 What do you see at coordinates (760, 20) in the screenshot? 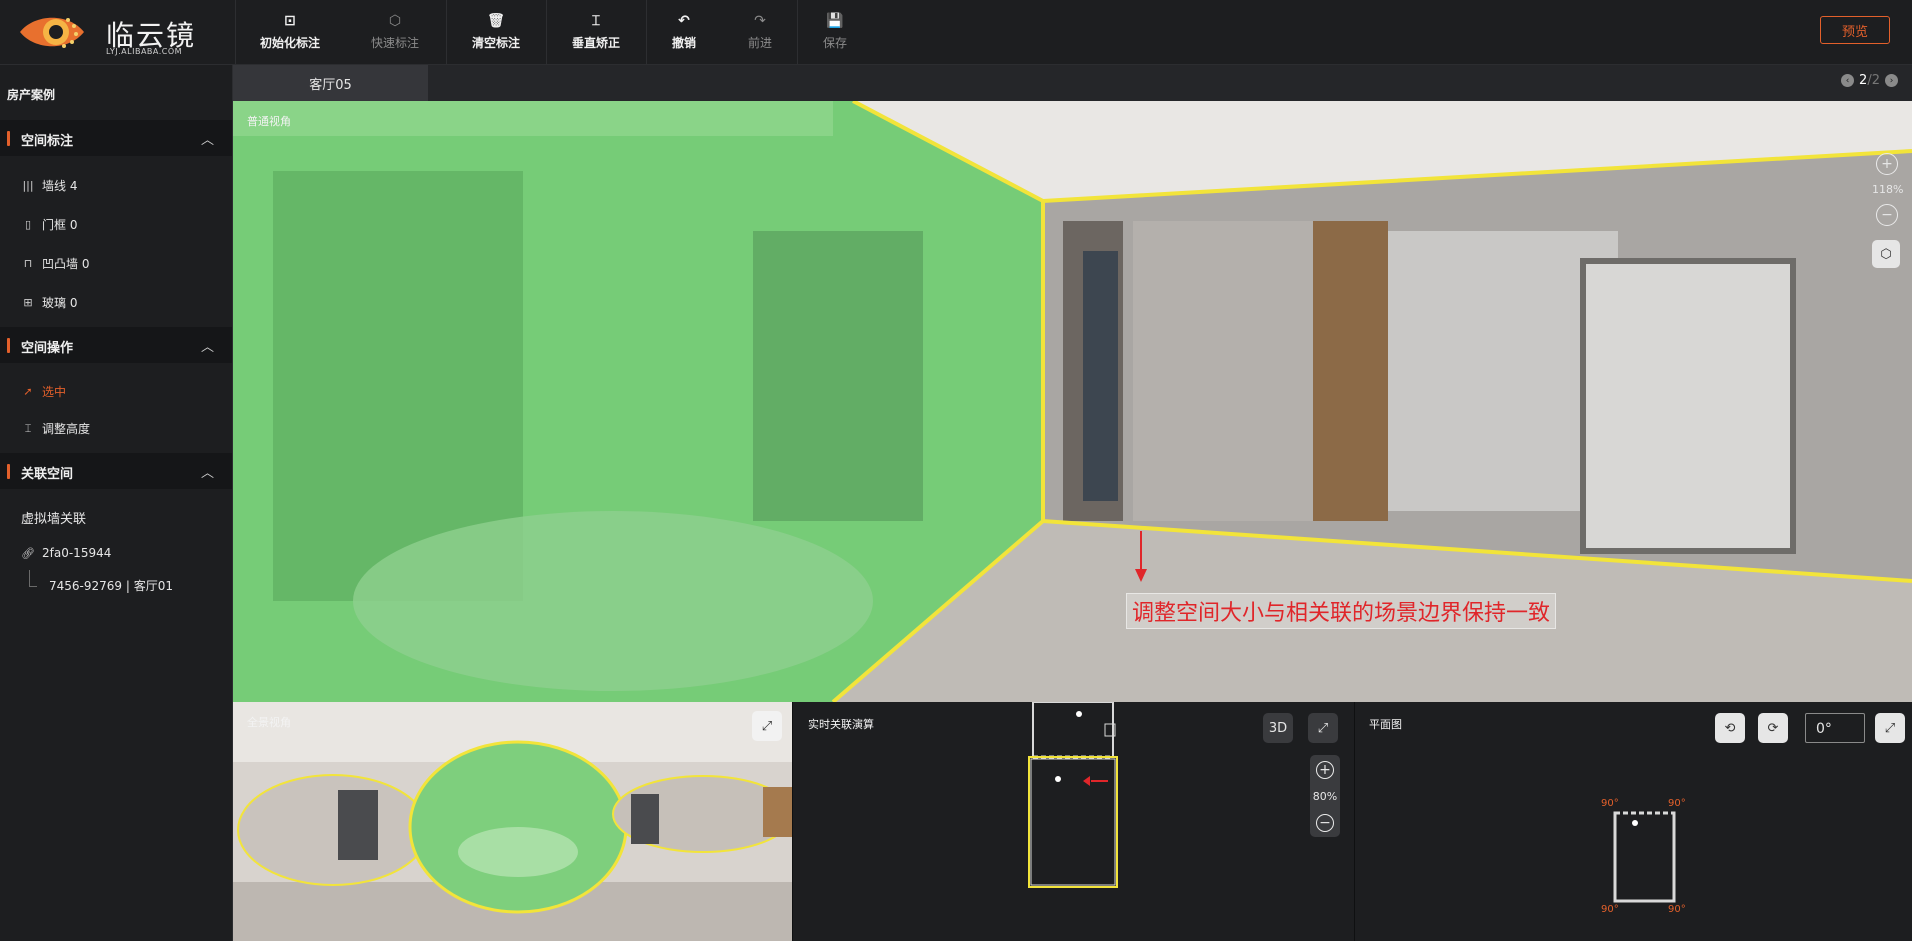
I see `redo-icon: ↷` at bounding box center [760, 20].